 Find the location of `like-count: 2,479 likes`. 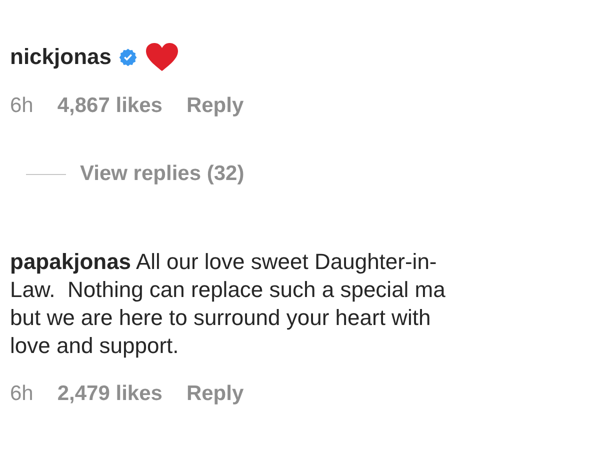

like-count: 2,479 likes is located at coordinates (109, 394).